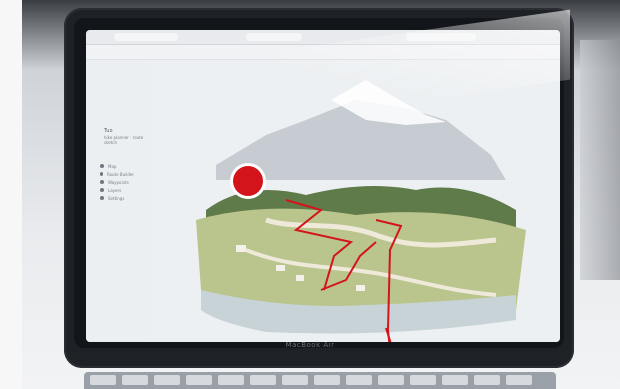 The height and width of the screenshot is (389, 620). What do you see at coordinates (600, 160) in the screenshot?
I see `right-shadow` at bounding box center [600, 160].